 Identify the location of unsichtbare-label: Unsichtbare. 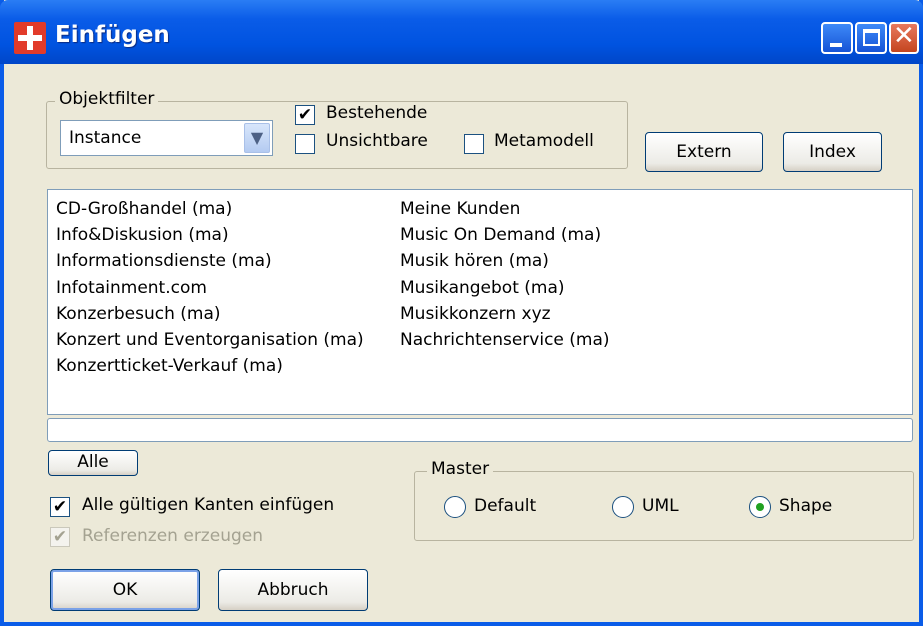
(377, 141).